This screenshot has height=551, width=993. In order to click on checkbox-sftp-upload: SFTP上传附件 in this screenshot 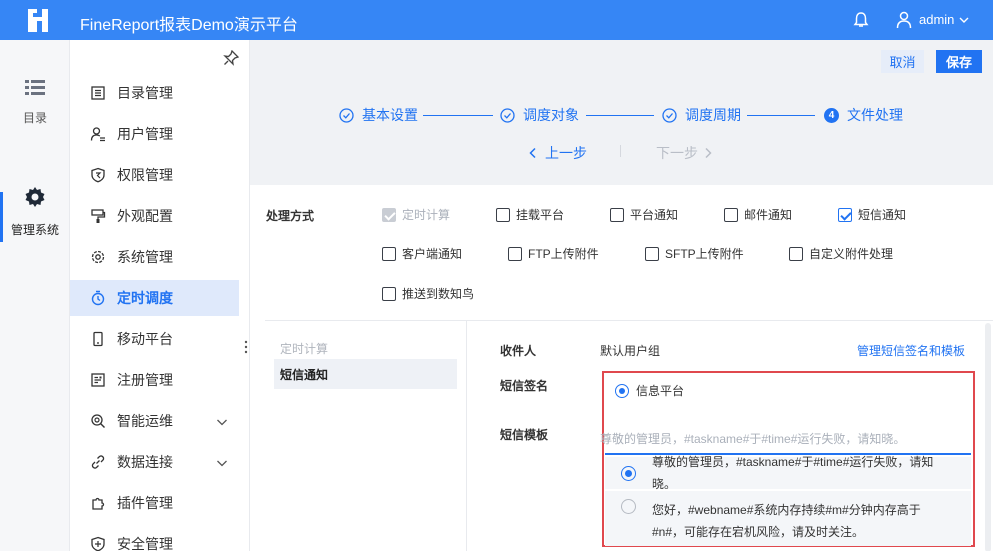, I will do `click(694, 253)`.